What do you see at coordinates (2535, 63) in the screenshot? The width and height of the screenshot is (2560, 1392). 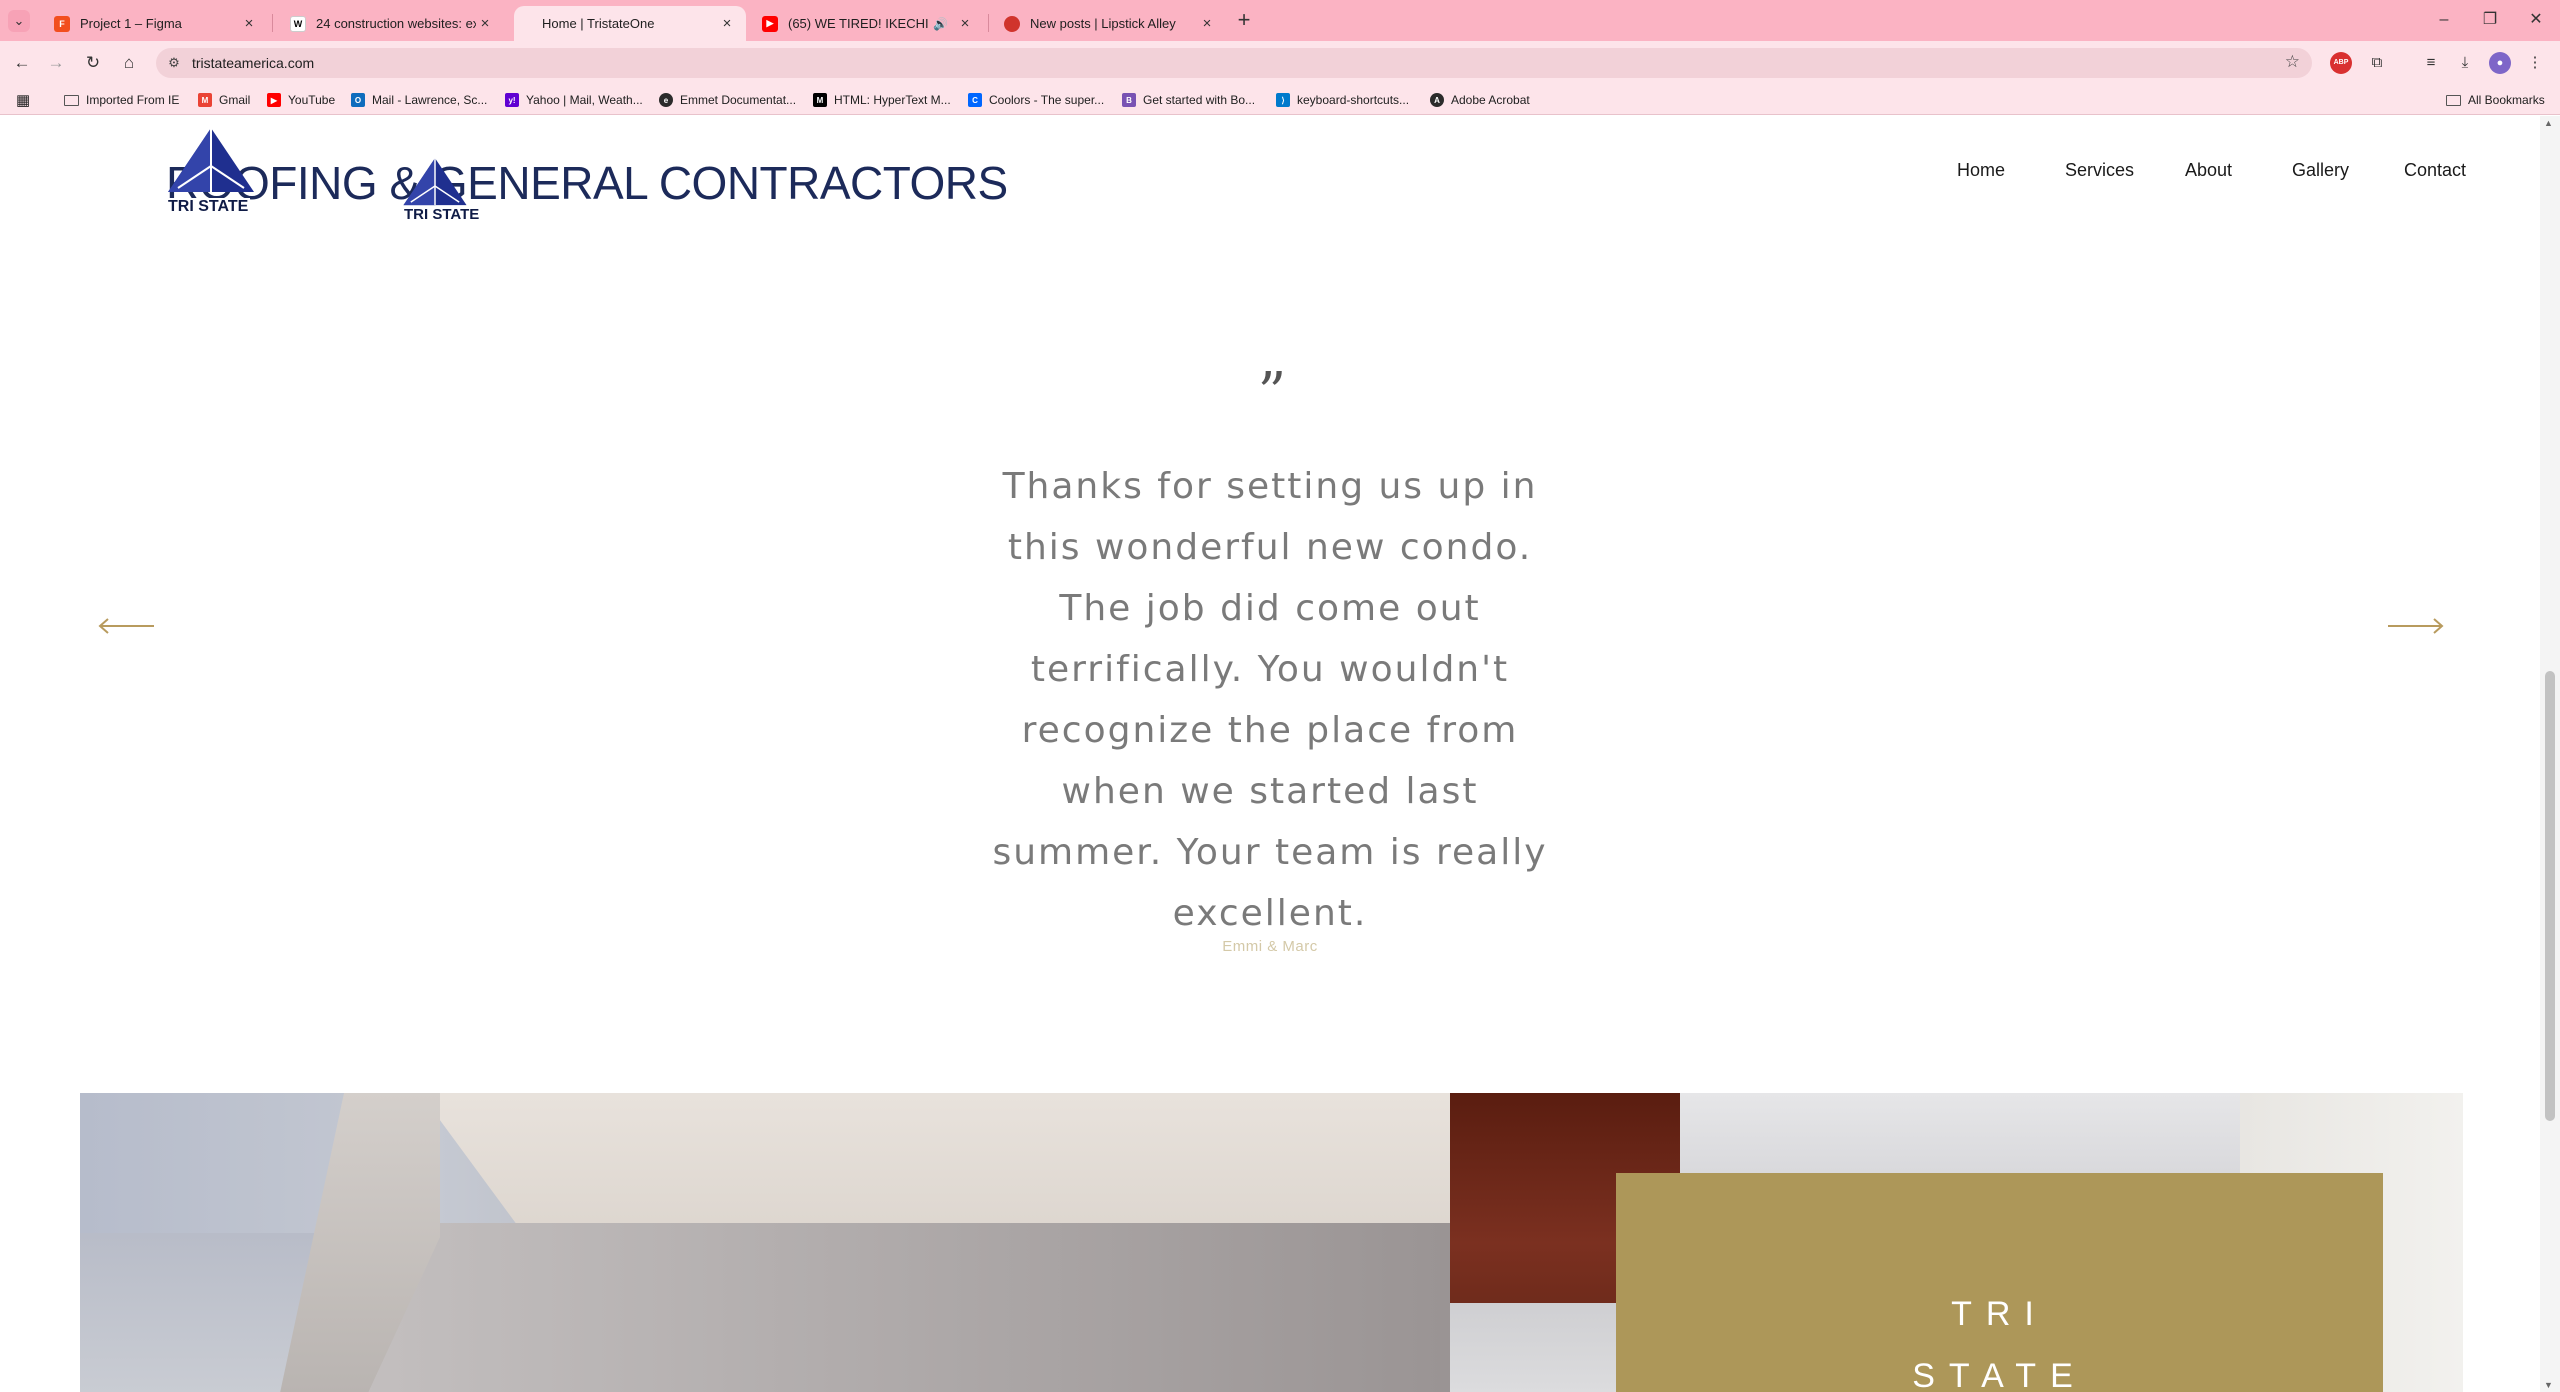 I see `menu-kebab-icon: ⋮` at bounding box center [2535, 63].